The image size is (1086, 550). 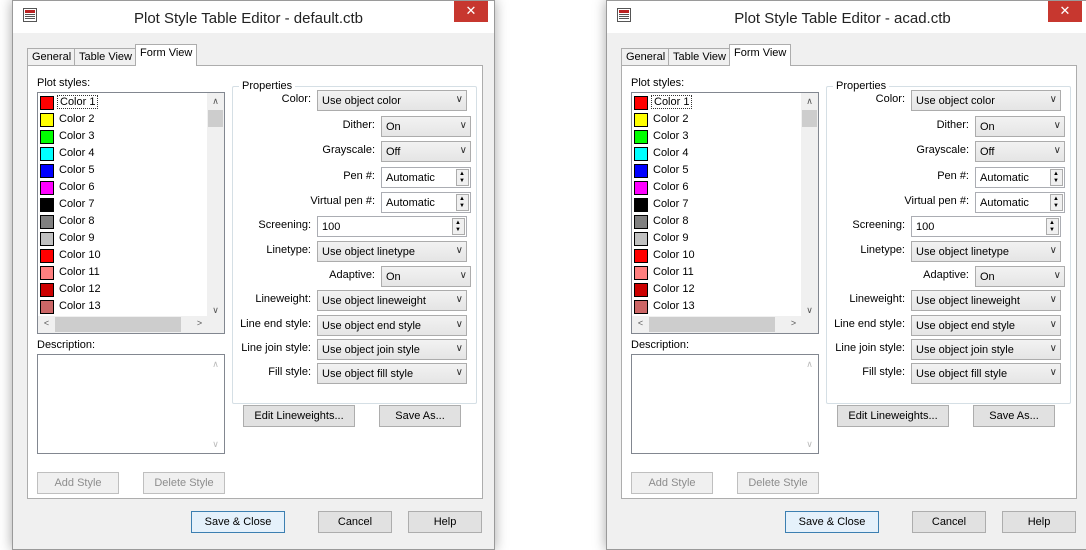 What do you see at coordinates (986, 226) in the screenshot?
I see `screening-stepper: 100 ▲ ▼` at bounding box center [986, 226].